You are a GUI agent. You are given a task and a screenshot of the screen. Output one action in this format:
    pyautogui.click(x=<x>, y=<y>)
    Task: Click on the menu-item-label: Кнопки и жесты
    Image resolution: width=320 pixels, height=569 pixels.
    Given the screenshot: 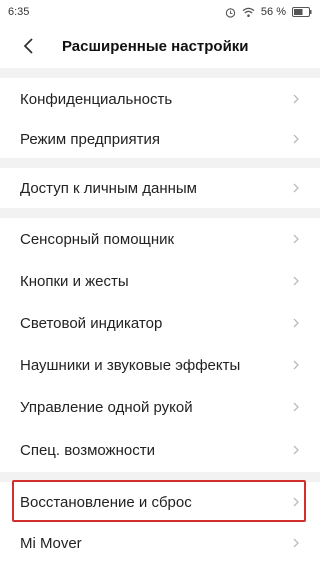 What is the action you would take?
    pyautogui.click(x=74, y=281)
    